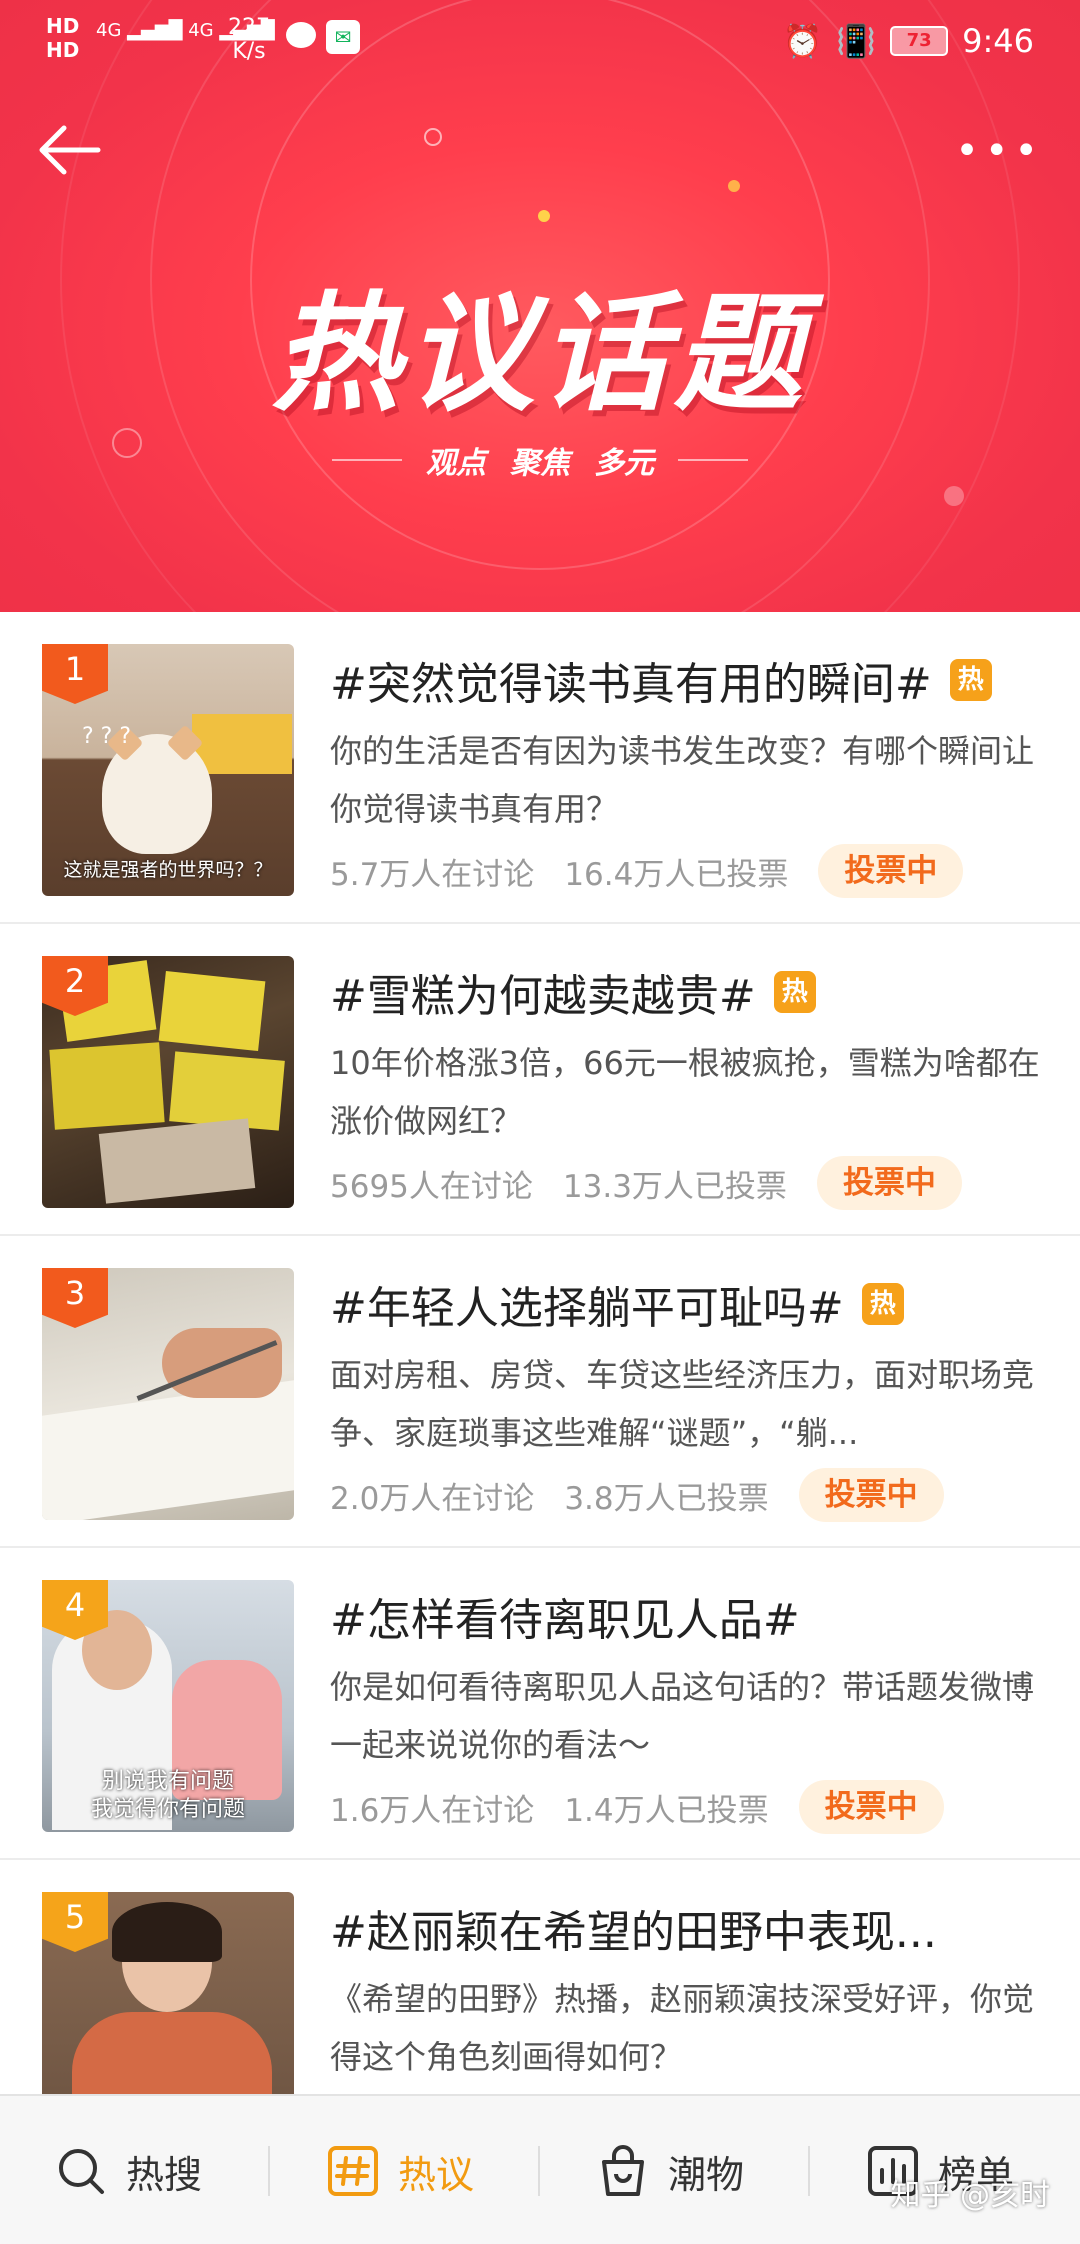  What do you see at coordinates (565, 1620) in the screenshot?
I see `topic-title-text: #怎样看待离职见人品#` at bounding box center [565, 1620].